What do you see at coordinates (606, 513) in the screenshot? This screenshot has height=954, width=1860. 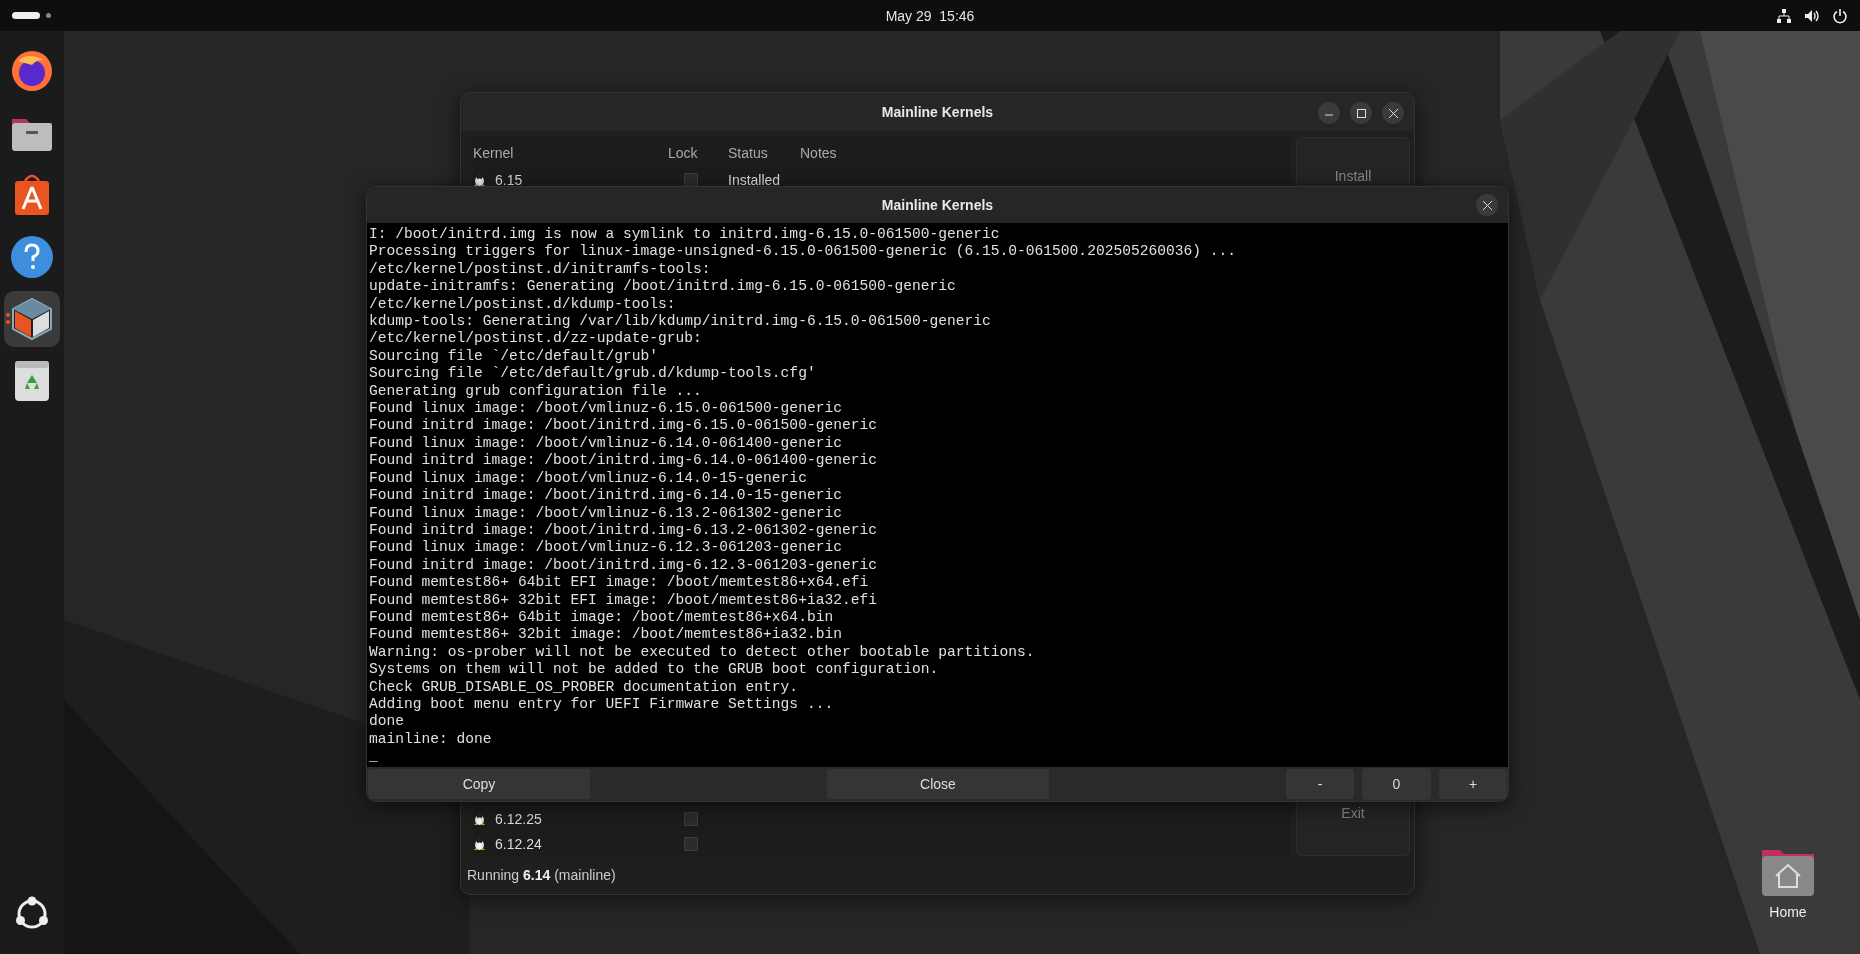 I see `log-line: Found linux image: /boot/vmlinuz-6.13.2-061302-generic` at bounding box center [606, 513].